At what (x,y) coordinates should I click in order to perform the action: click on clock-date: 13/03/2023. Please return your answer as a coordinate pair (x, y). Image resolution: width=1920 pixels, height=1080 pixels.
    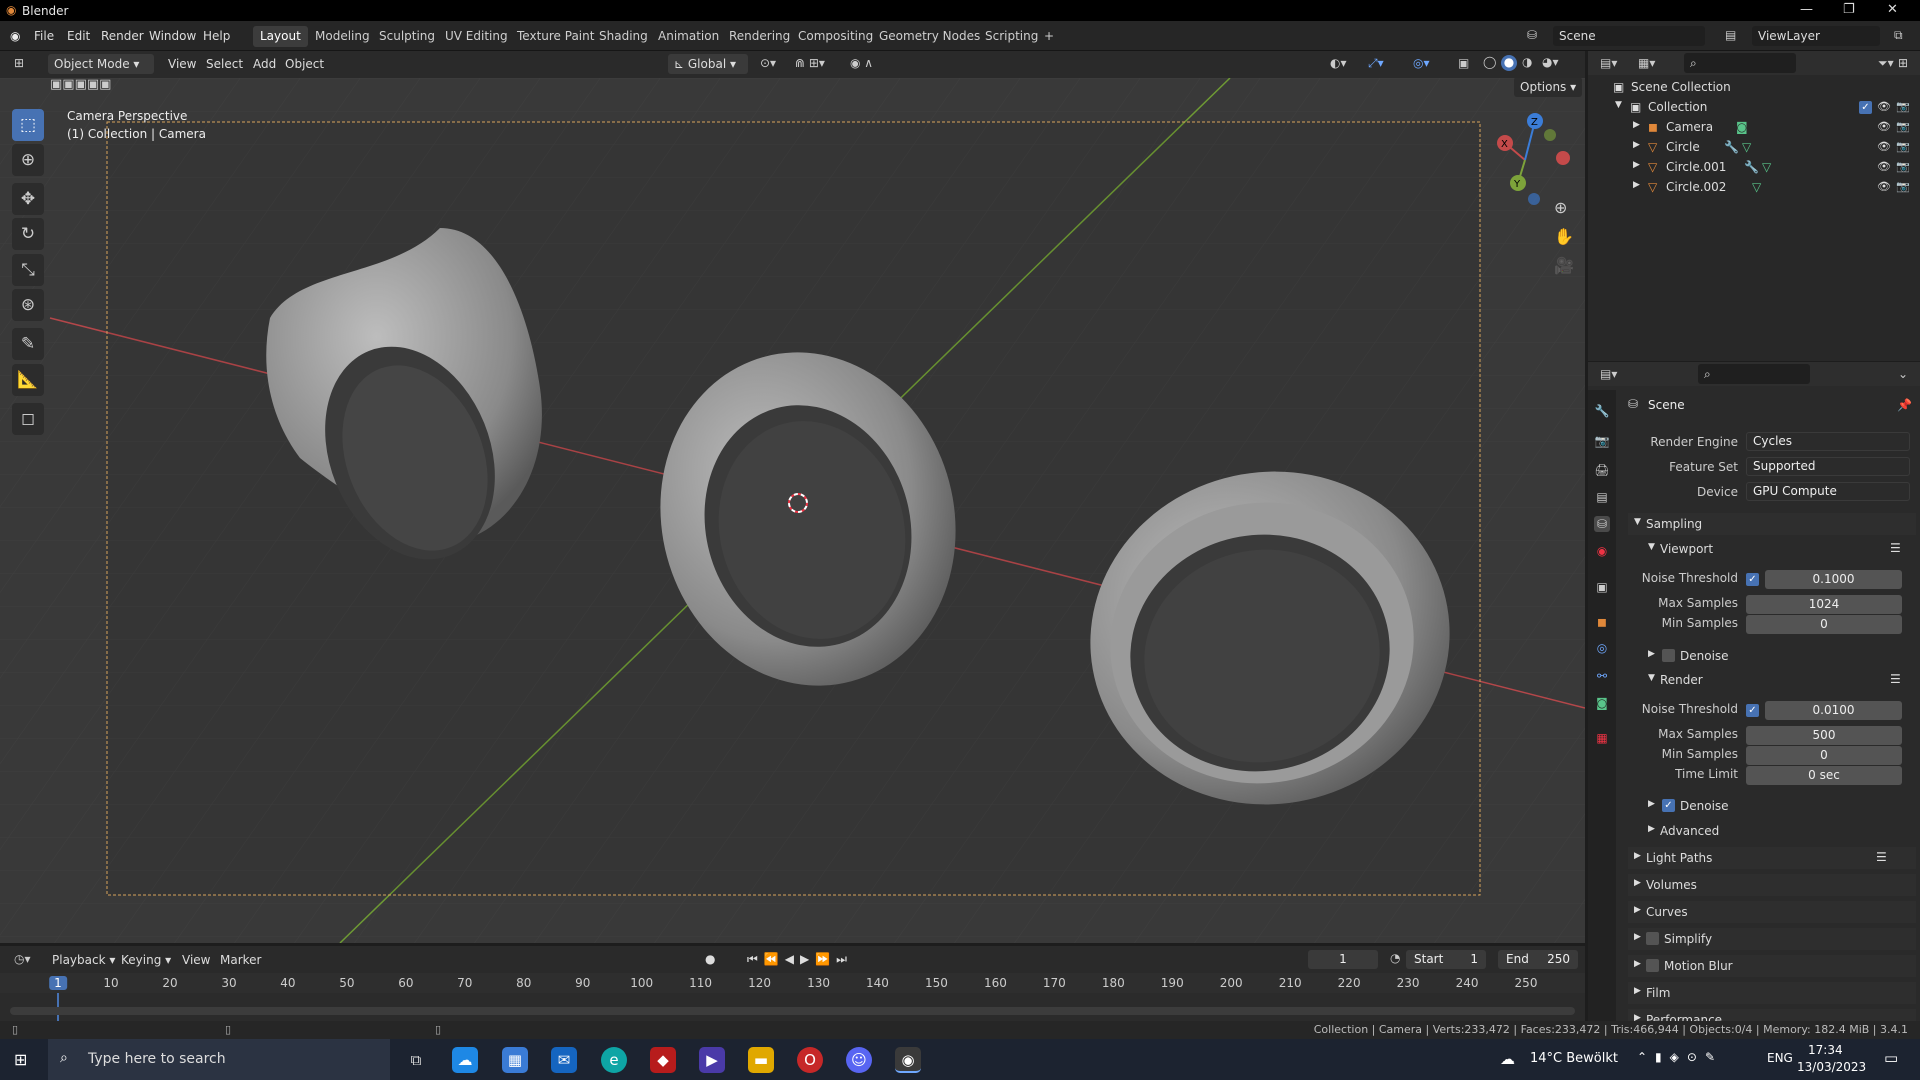
    Looking at the image, I should click on (1831, 1067).